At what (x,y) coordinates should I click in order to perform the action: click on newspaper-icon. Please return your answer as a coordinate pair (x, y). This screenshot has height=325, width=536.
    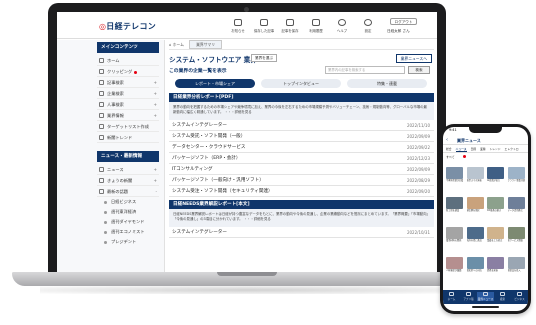
    Looking at the image, I should click on (101, 180).